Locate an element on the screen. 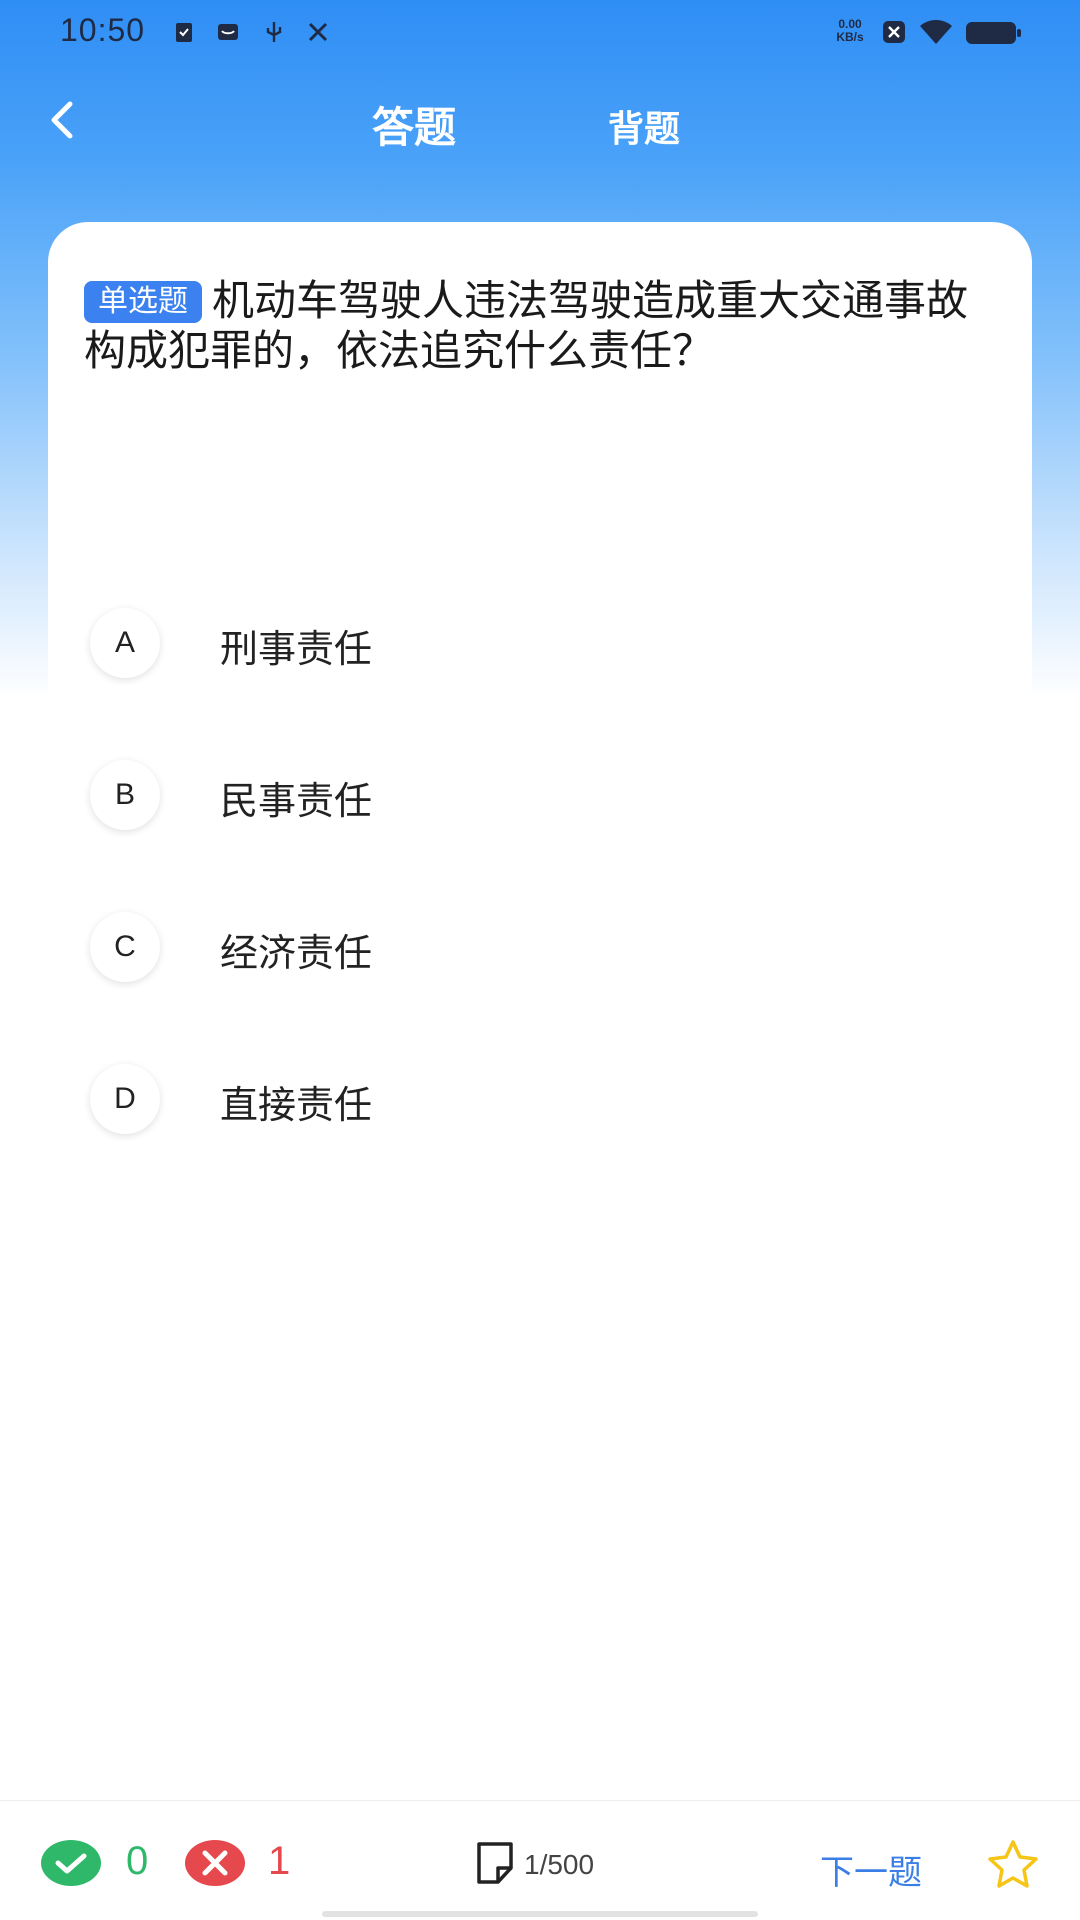 Image resolution: width=1080 pixels, height=1920 pixels. option-letter: A is located at coordinates (125, 643).